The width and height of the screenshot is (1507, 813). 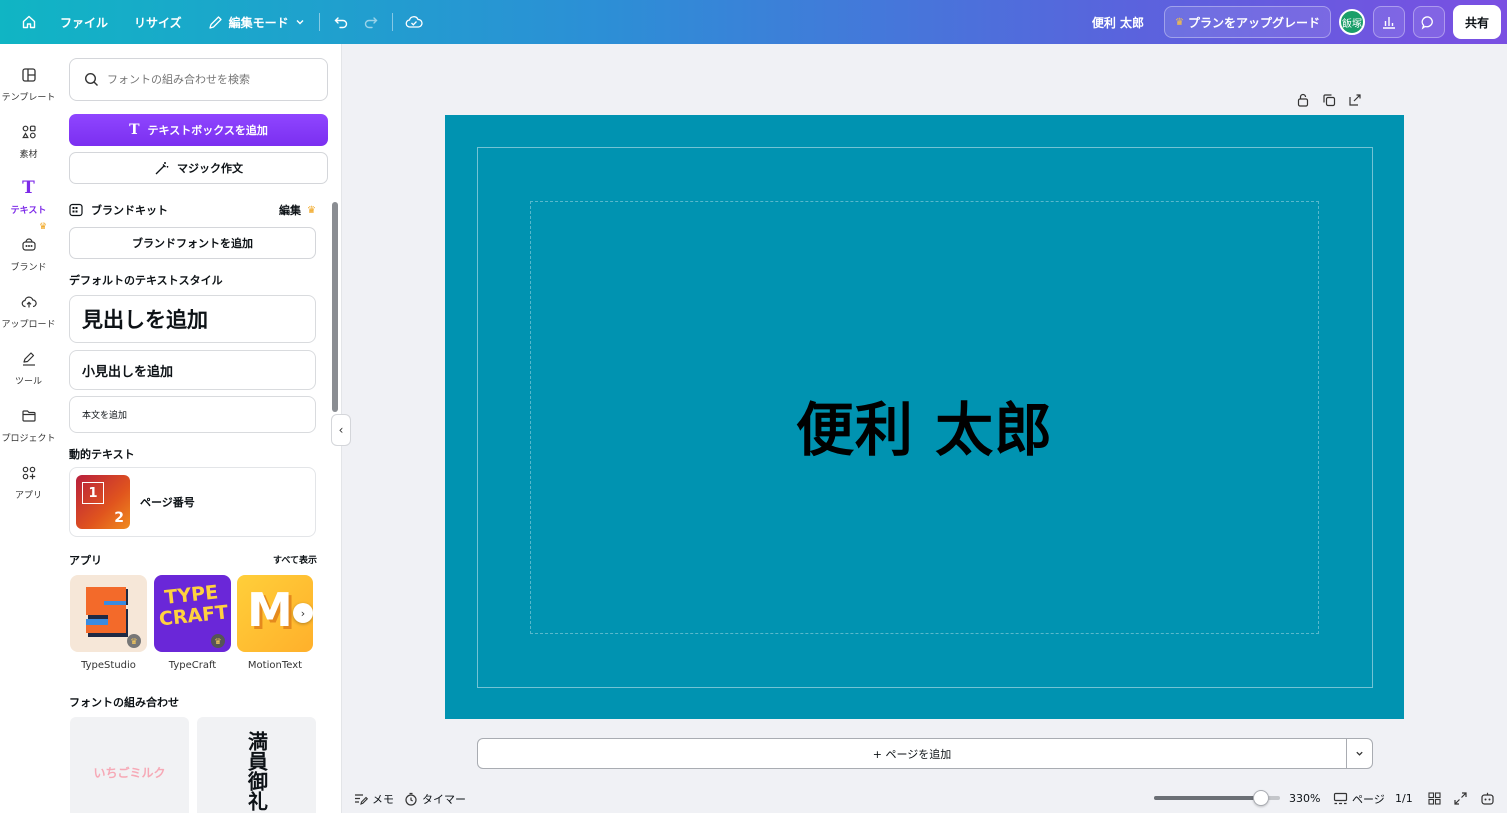 What do you see at coordinates (28, 83) in the screenshot?
I see `rail-item-templates: テンプレート` at bounding box center [28, 83].